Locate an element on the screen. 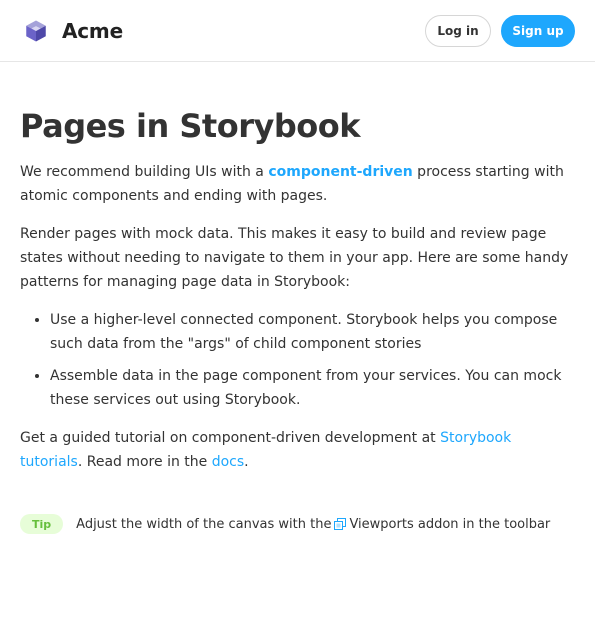  brand: Acme is located at coordinates (73, 31).